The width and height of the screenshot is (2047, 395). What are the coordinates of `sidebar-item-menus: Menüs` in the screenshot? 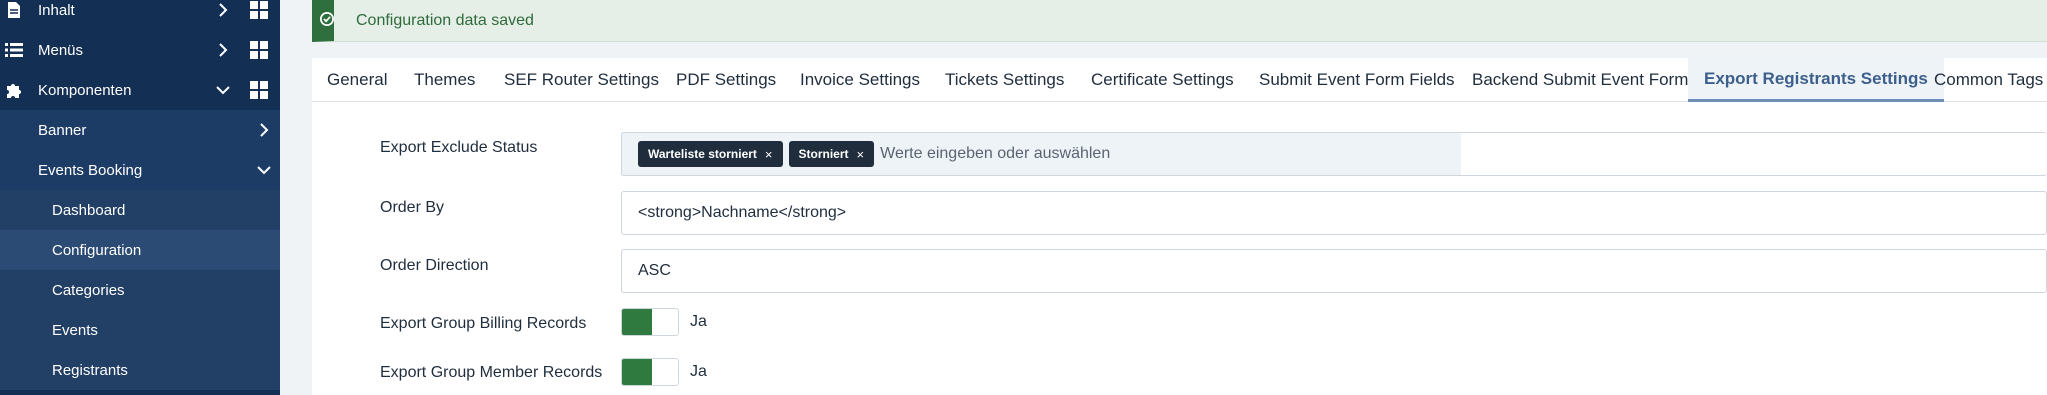 It's located at (140, 50).